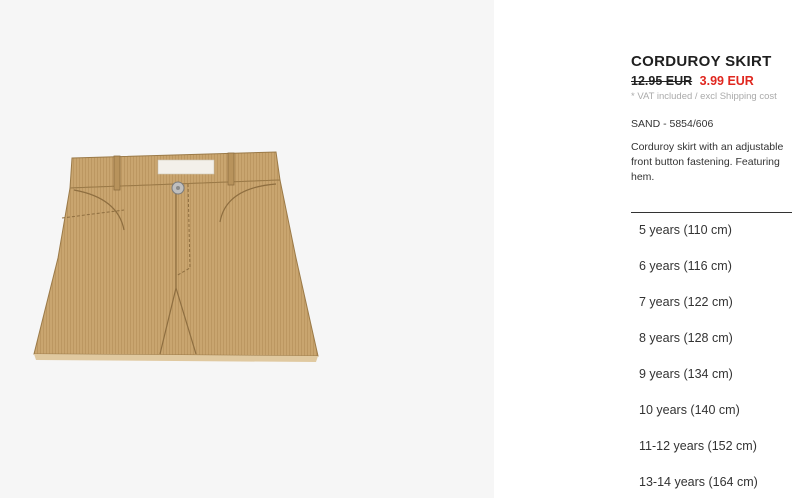 The width and height of the screenshot is (792, 498). What do you see at coordinates (694, 240) in the screenshot?
I see `size-option: 5 years (110 cm)` at bounding box center [694, 240].